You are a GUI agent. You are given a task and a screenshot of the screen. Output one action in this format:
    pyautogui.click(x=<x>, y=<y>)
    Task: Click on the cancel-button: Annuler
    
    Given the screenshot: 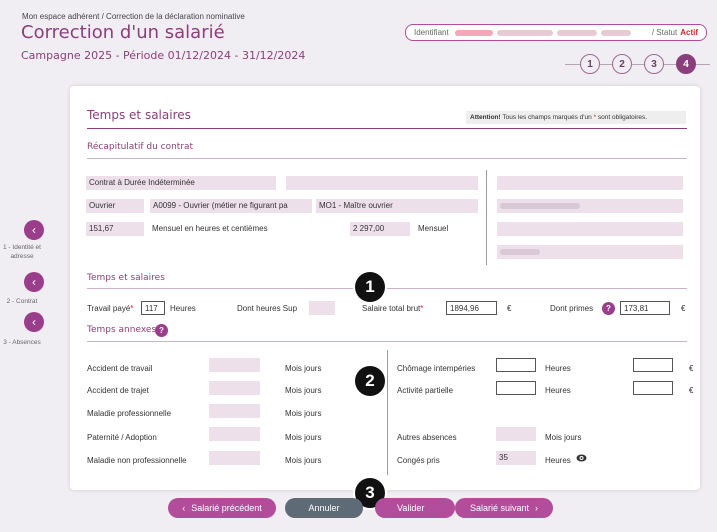 What is the action you would take?
    pyautogui.click(x=324, y=508)
    